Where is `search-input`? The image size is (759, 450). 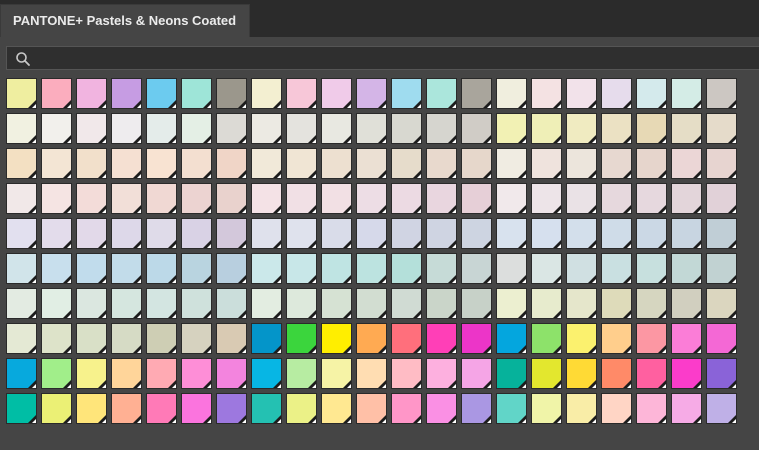
search-input is located at coordinates (391, 59).